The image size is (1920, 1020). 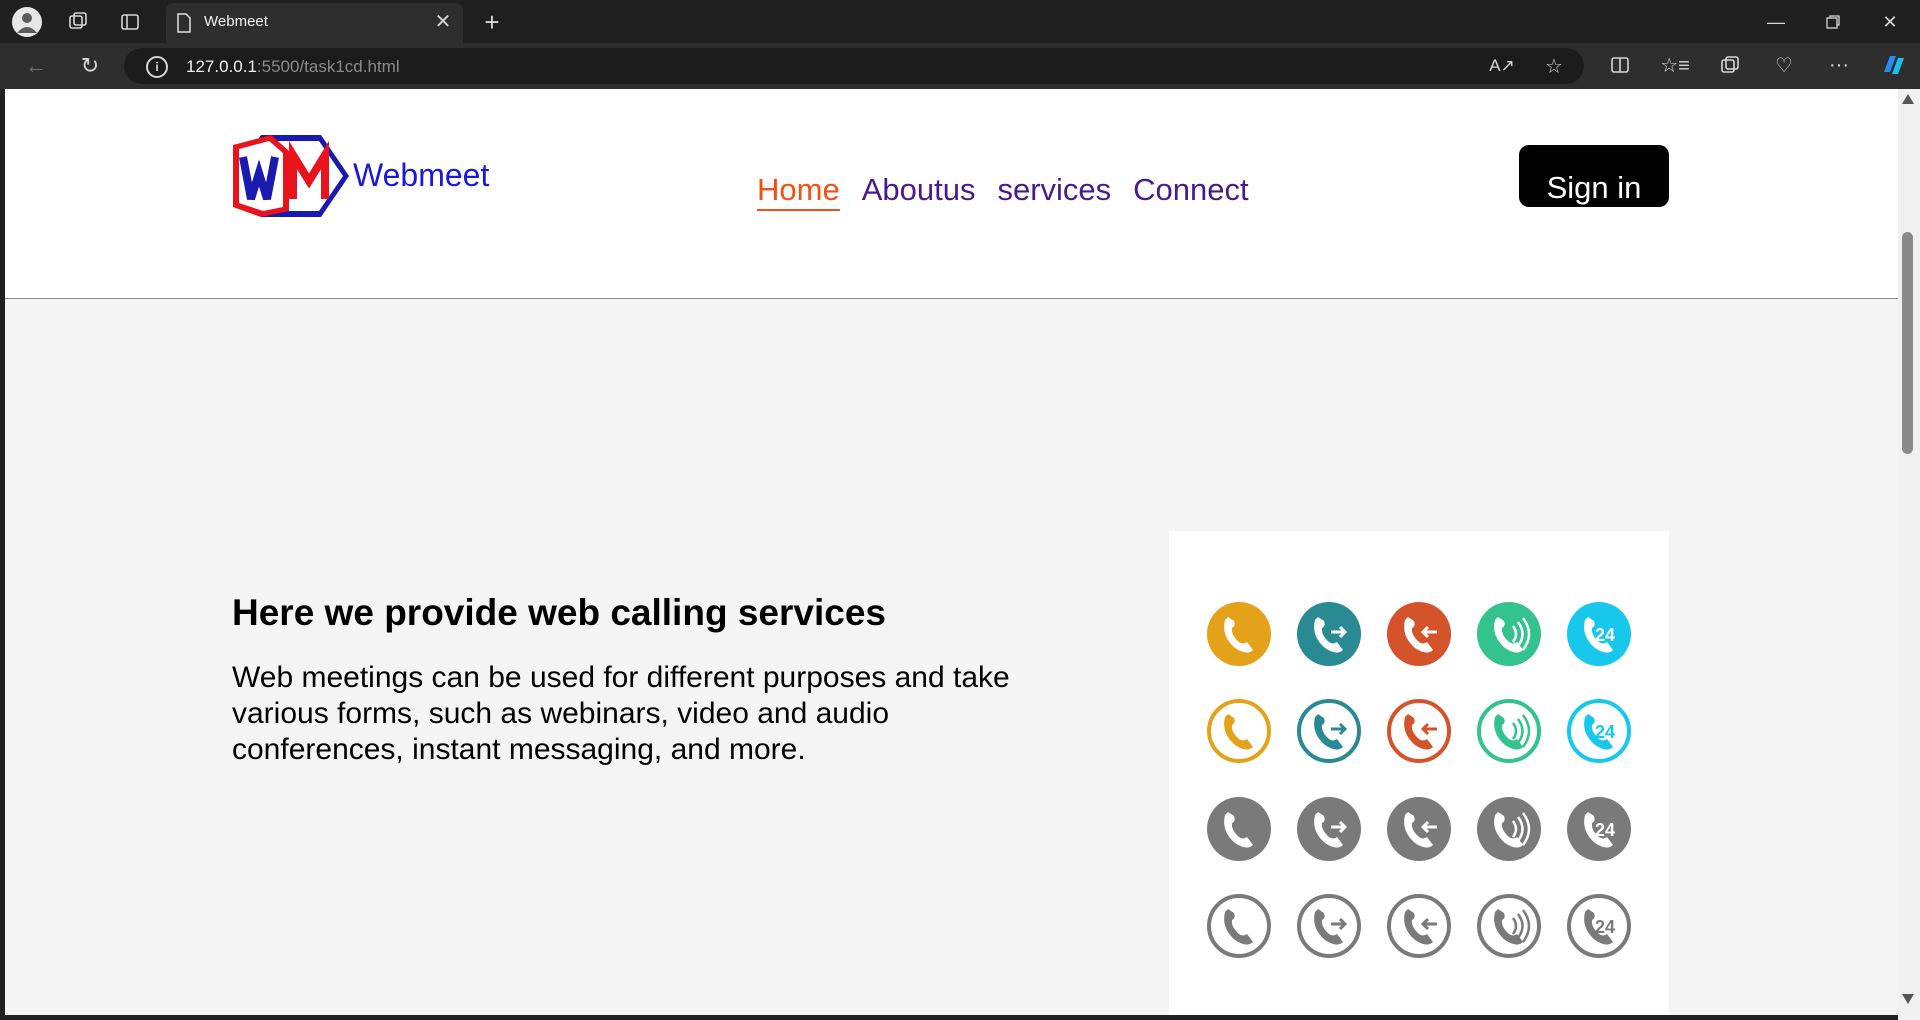 What do you see at coordinates (1502, 66) in the screenshot?
I see `read-aloud-icon: A↗` at bounding box center [1502, 66].